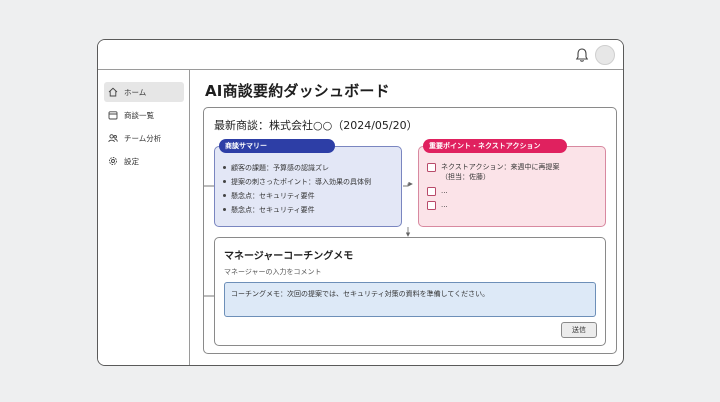 This screenshot has height=402, width=720. I want to click on list-item: 顧客の課題：予算感の認識ズレ, so click(297, 168).